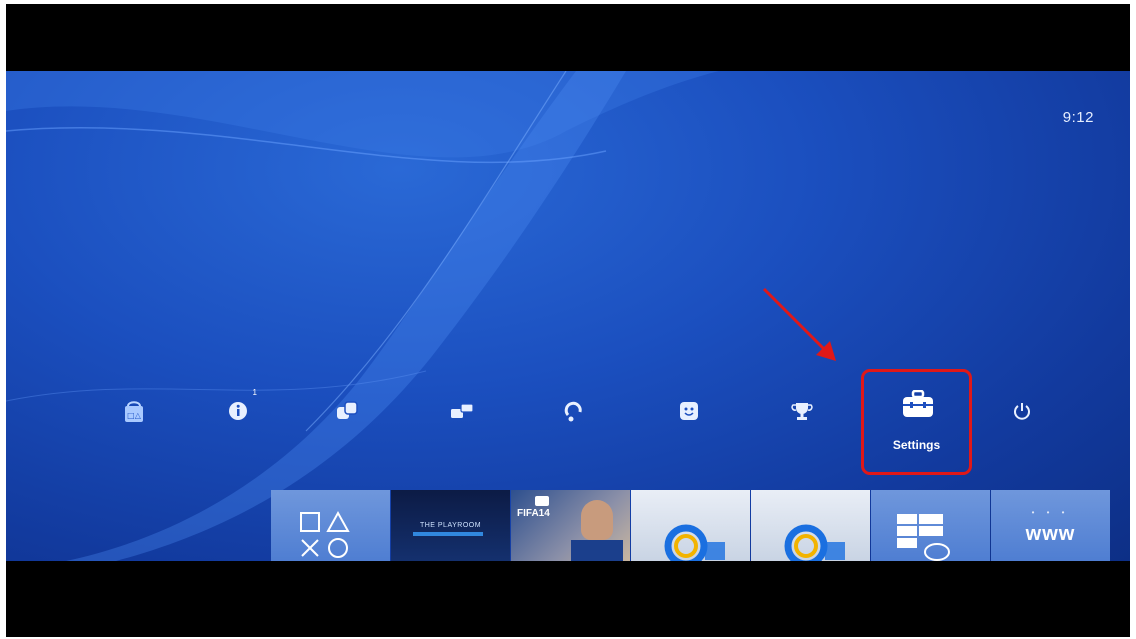 Image resolution: width=1136 pixels, height=639 pixels. Describe the element at coordinates (1050, 512) in the screenshot. I see `browser-dots: • • •` at that location.